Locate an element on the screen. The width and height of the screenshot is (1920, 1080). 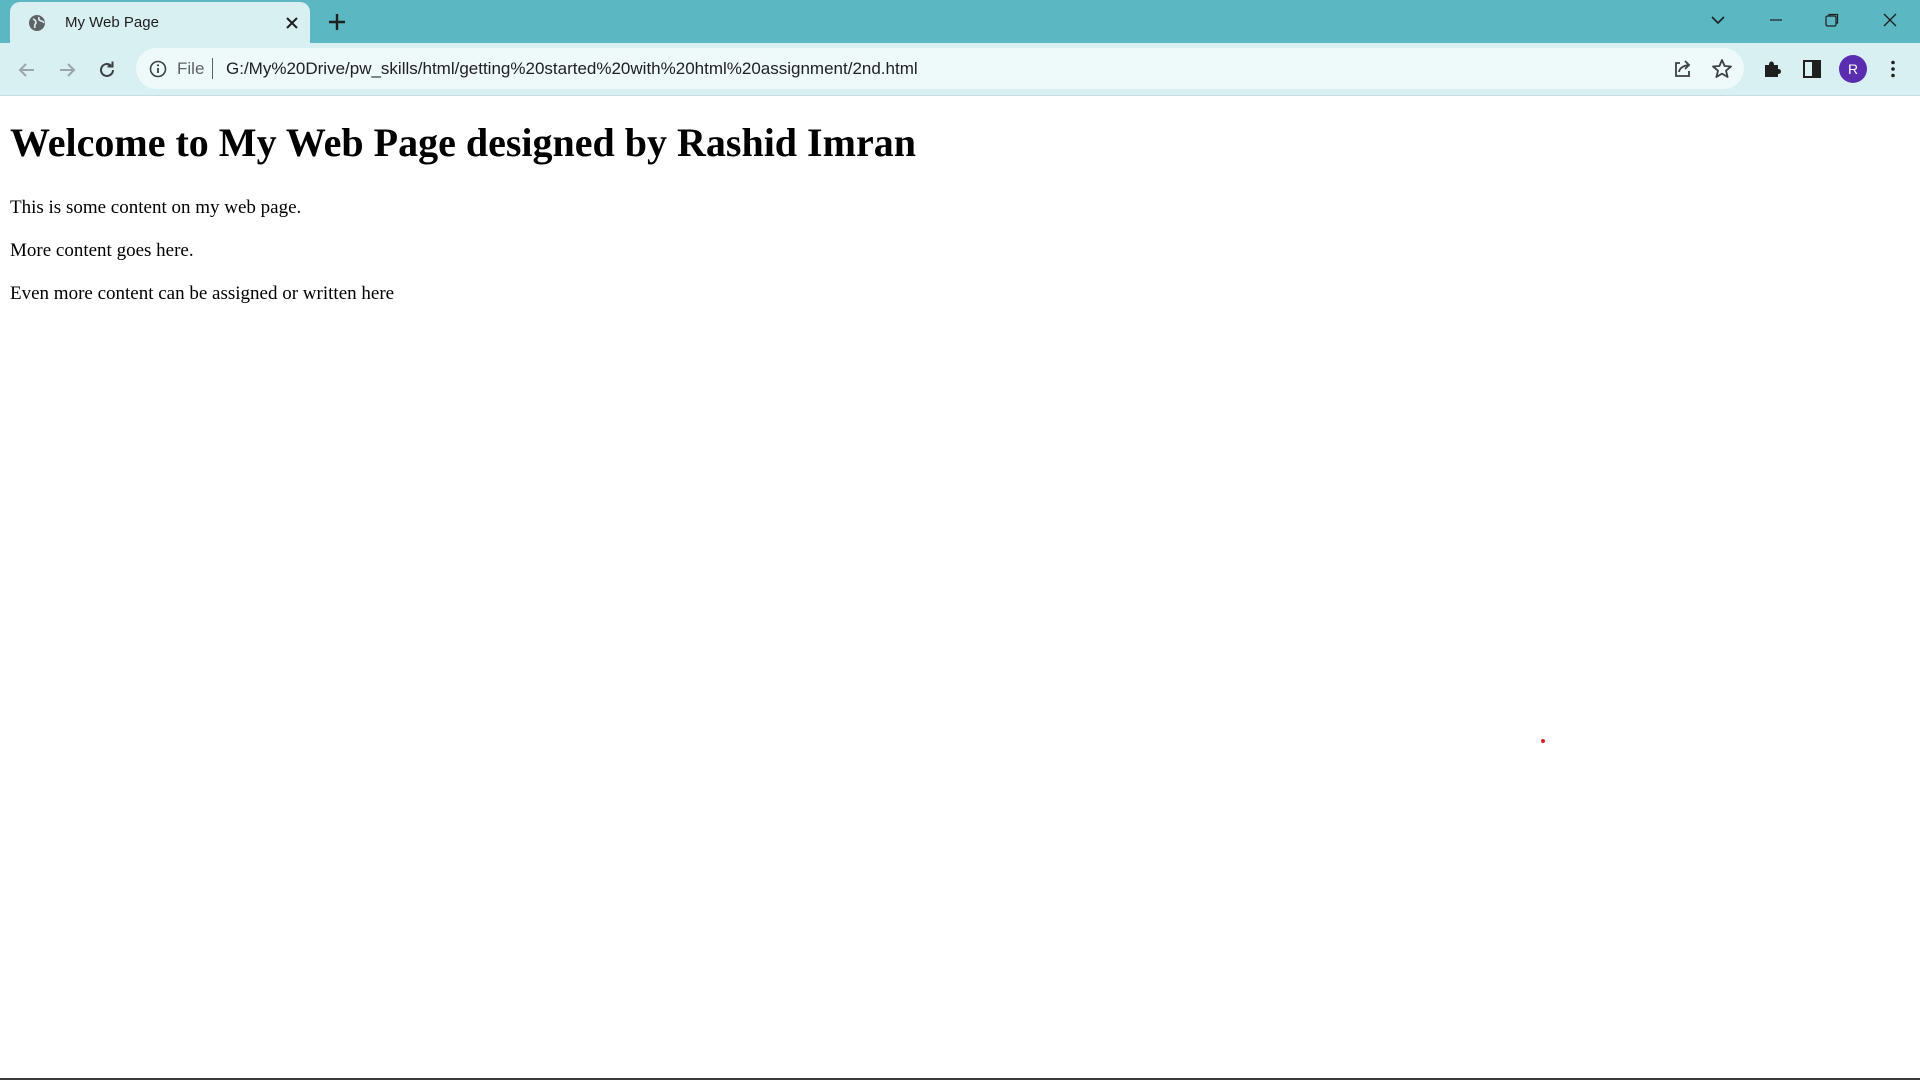
reload-icon is located at coordinates (107, 69).